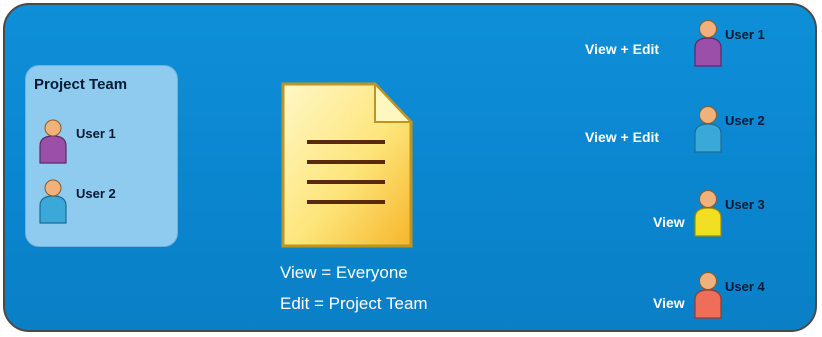  Describe the element at coordinates (81, 84) in the screenshot. I see `project-team-title: Project Team` at that location.